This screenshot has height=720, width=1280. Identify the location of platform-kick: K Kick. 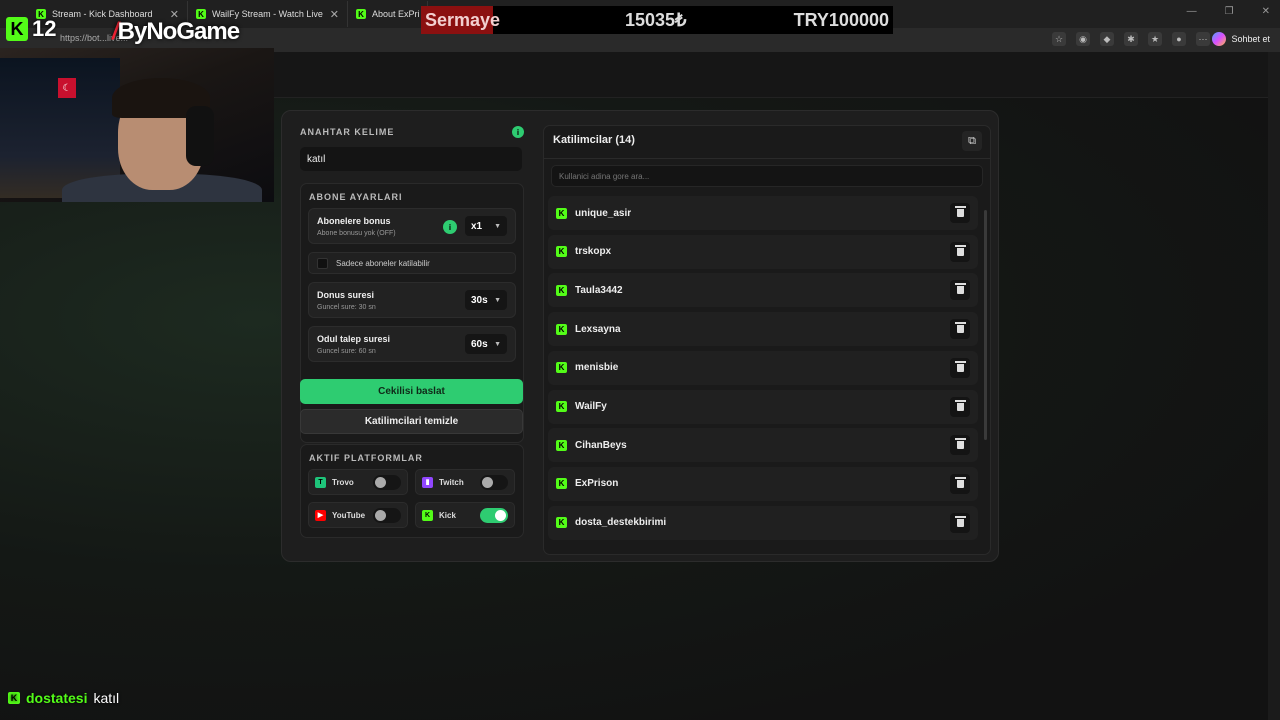
(465, 515).